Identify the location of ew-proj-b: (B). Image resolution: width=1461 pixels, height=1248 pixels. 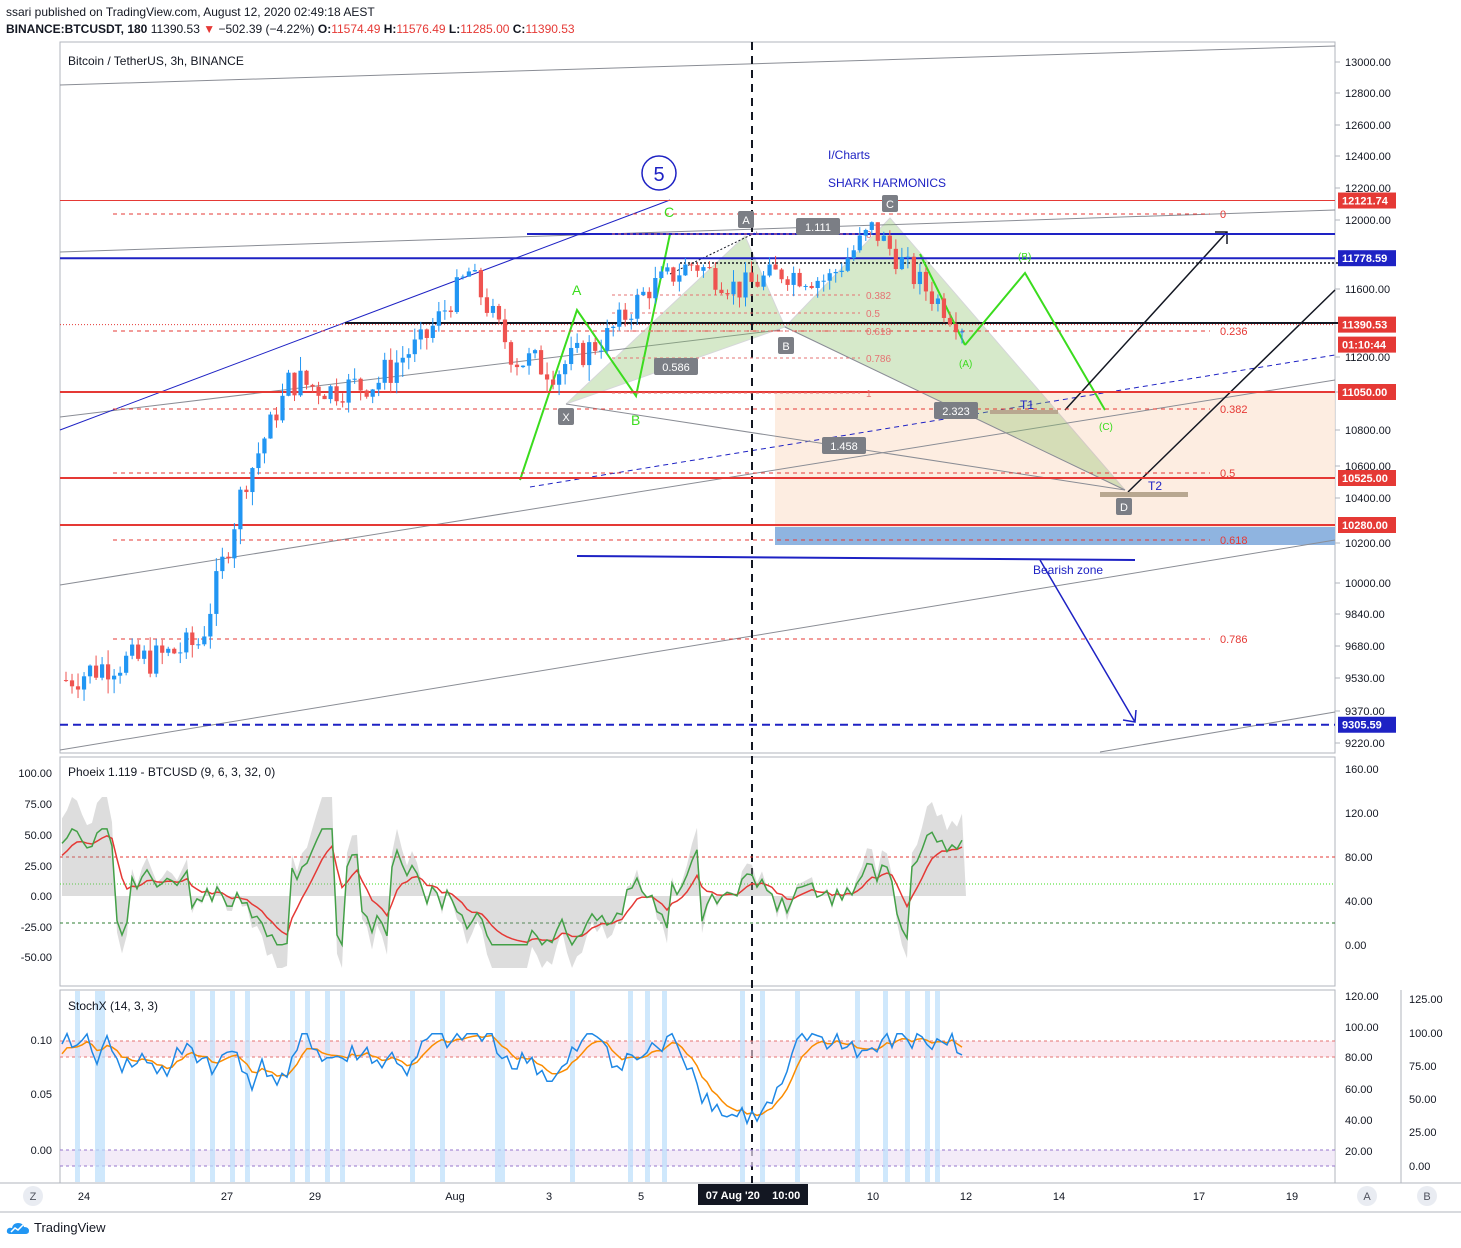
(1024, 257).